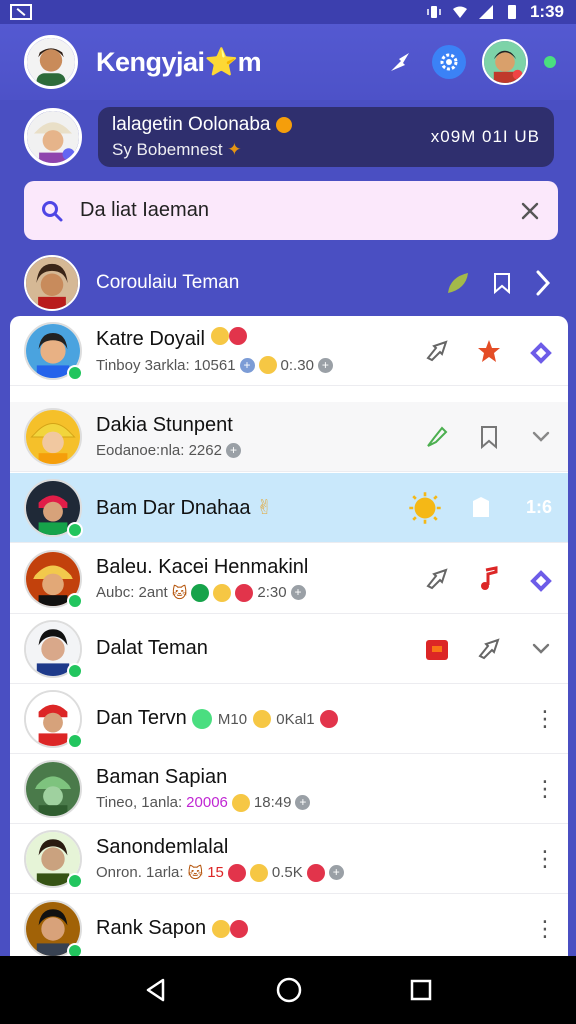  Describe the element at coordinates (177, 149) in the screenshot. I see `status-line-2: Sy Bobemnest ✦` at that location.